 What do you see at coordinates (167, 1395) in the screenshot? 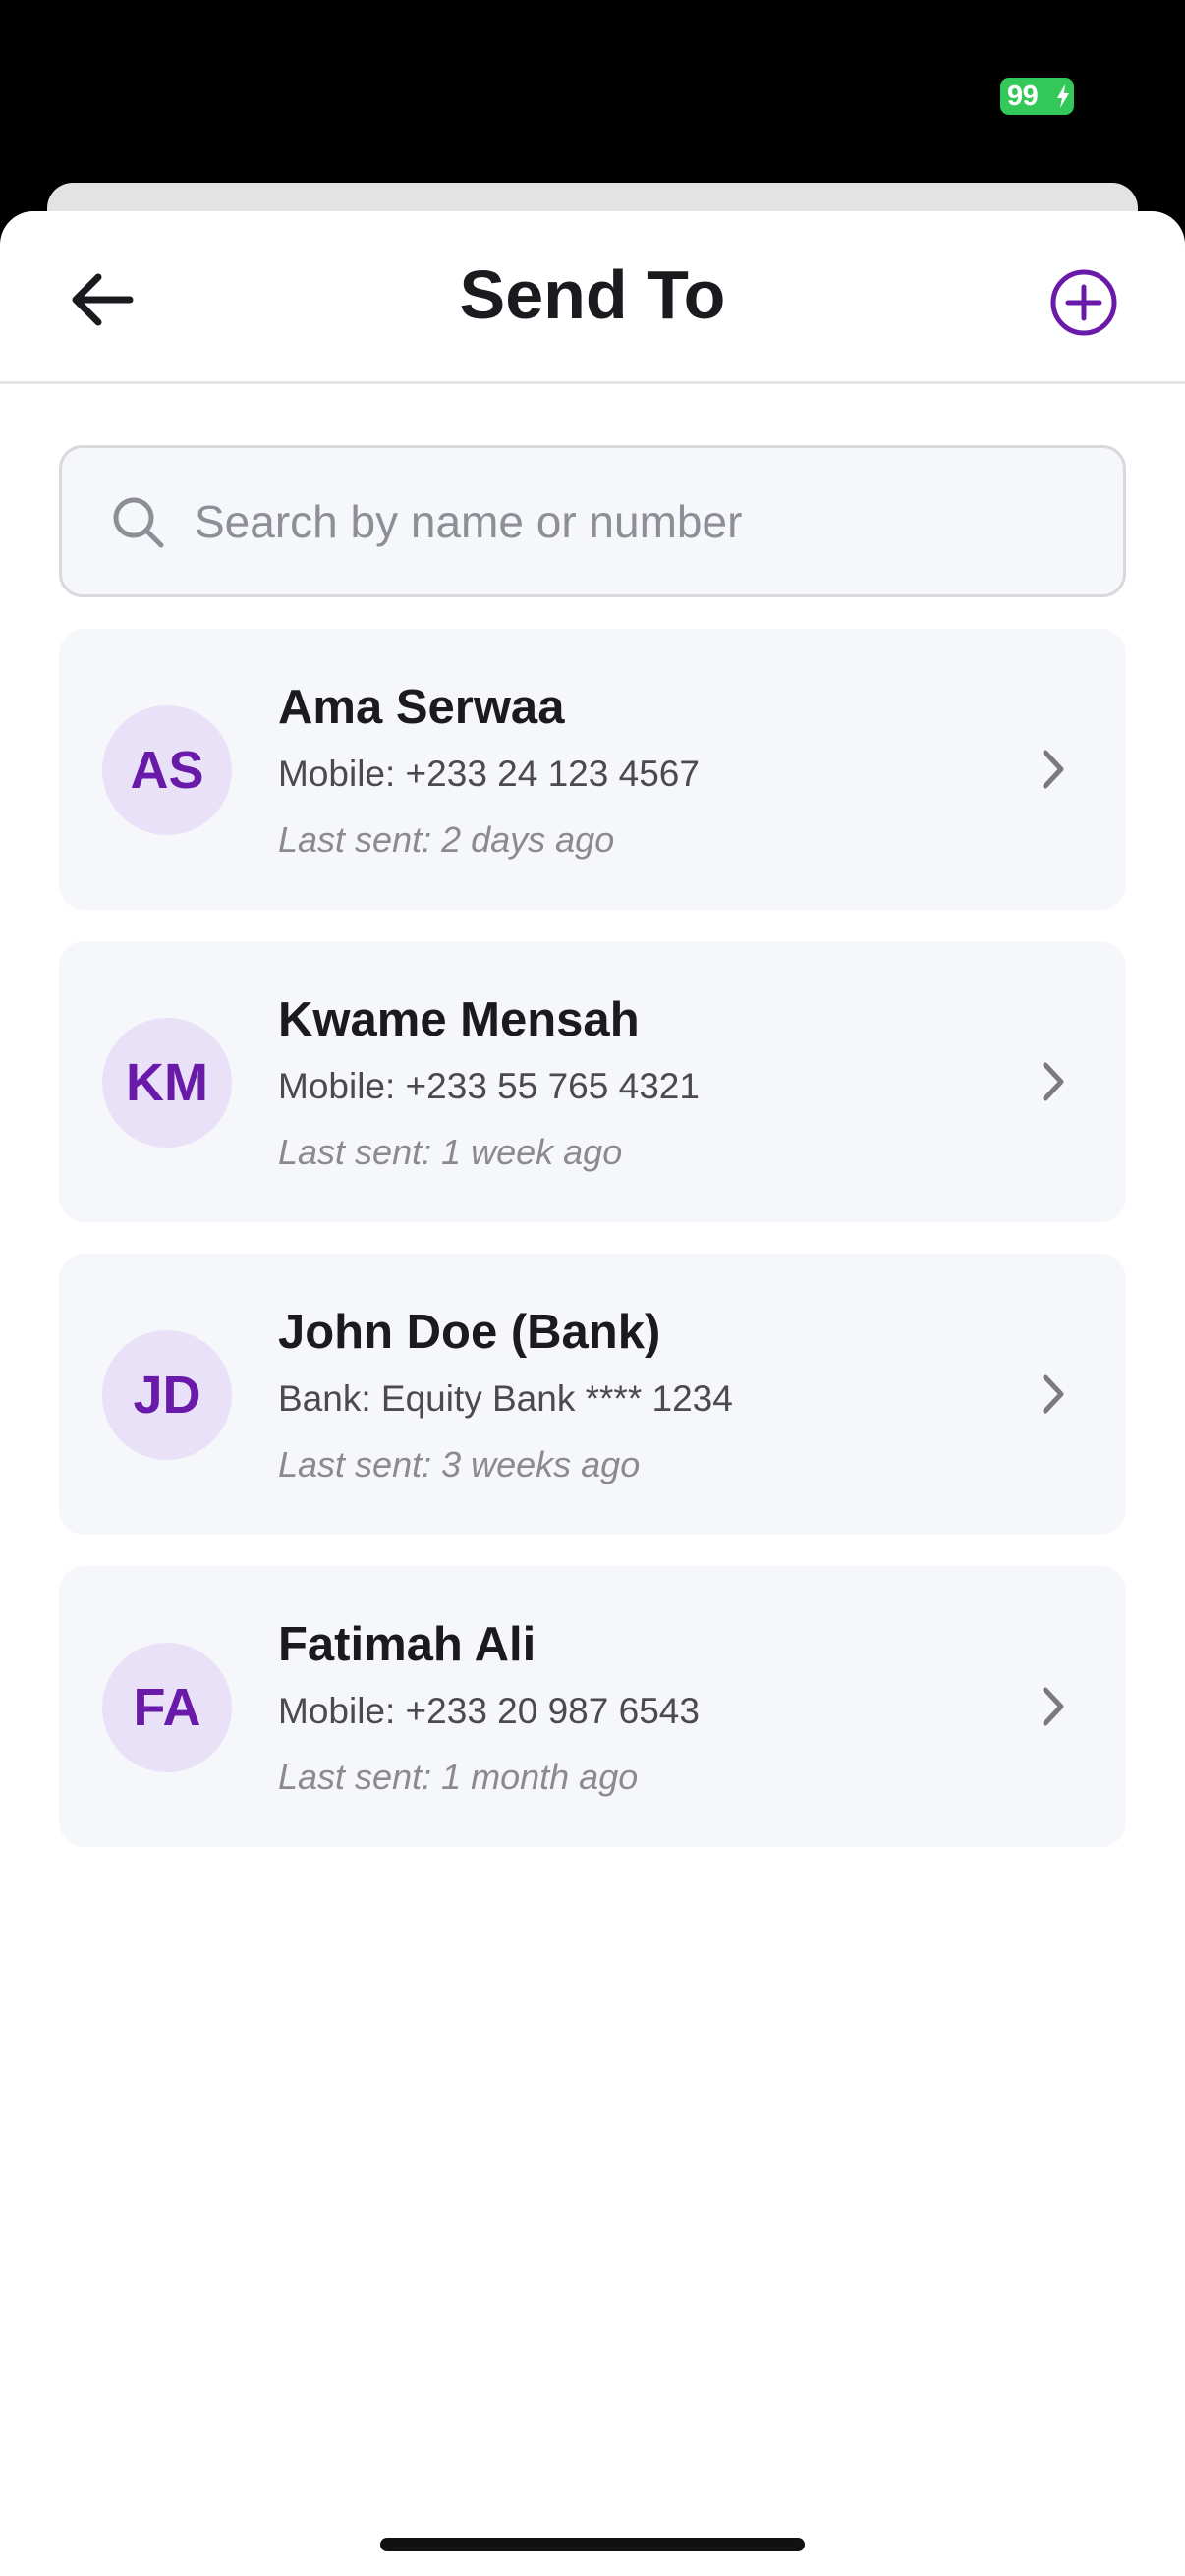
I see `avatar: JD` at bounding box center [167, 1395].